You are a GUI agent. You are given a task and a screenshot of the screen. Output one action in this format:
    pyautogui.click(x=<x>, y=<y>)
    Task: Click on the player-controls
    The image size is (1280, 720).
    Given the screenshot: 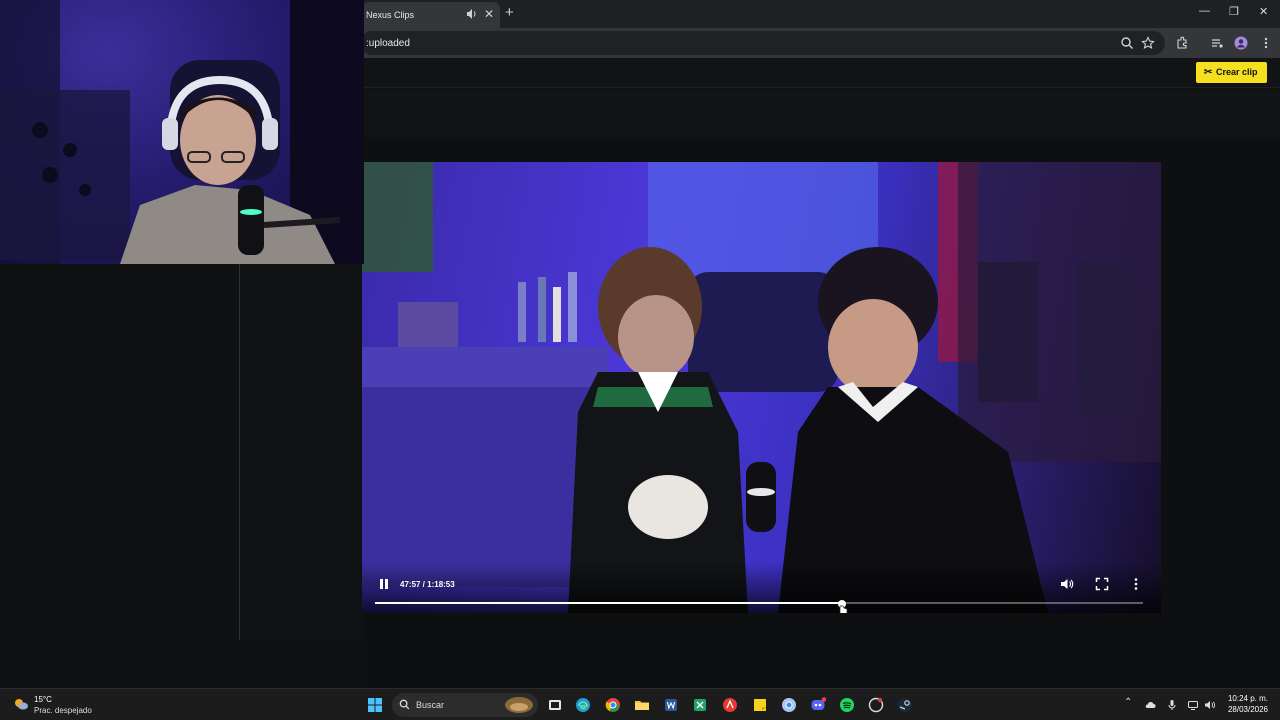 What is the action you would take?
    pyautogui.click(x=759, y=587)
    